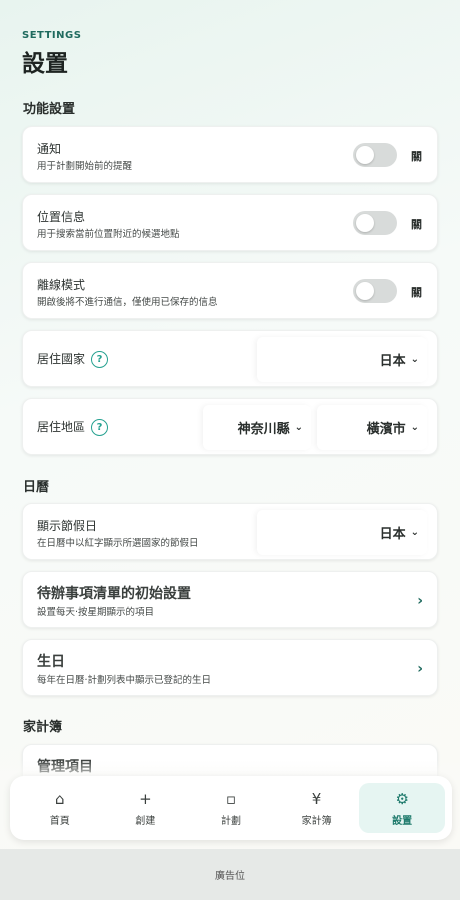 Image resolution: width=460 pixels, height=900 pixels. I want to click on offline-label: 離線模式, so click(61, 285).